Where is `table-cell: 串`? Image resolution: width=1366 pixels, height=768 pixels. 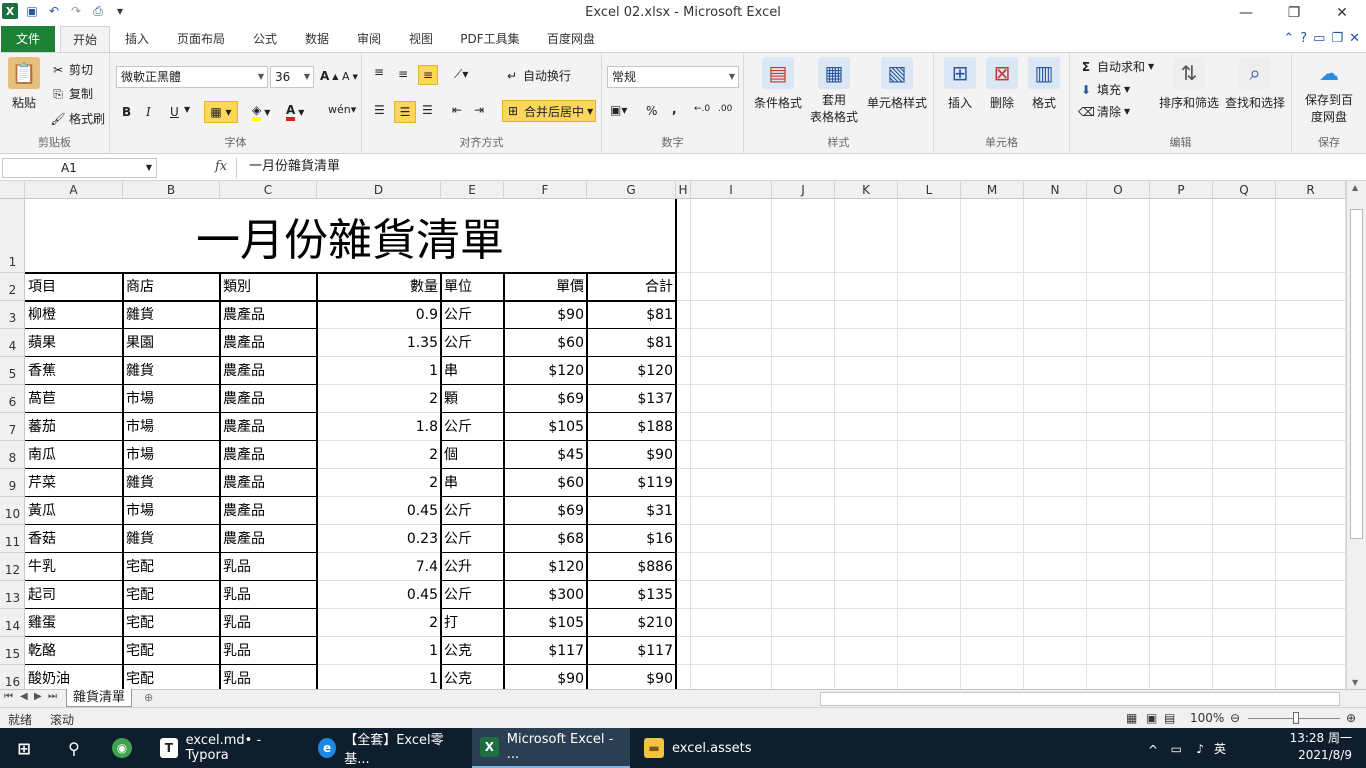
table-cell: 串 is located at coordinates (472, 371).